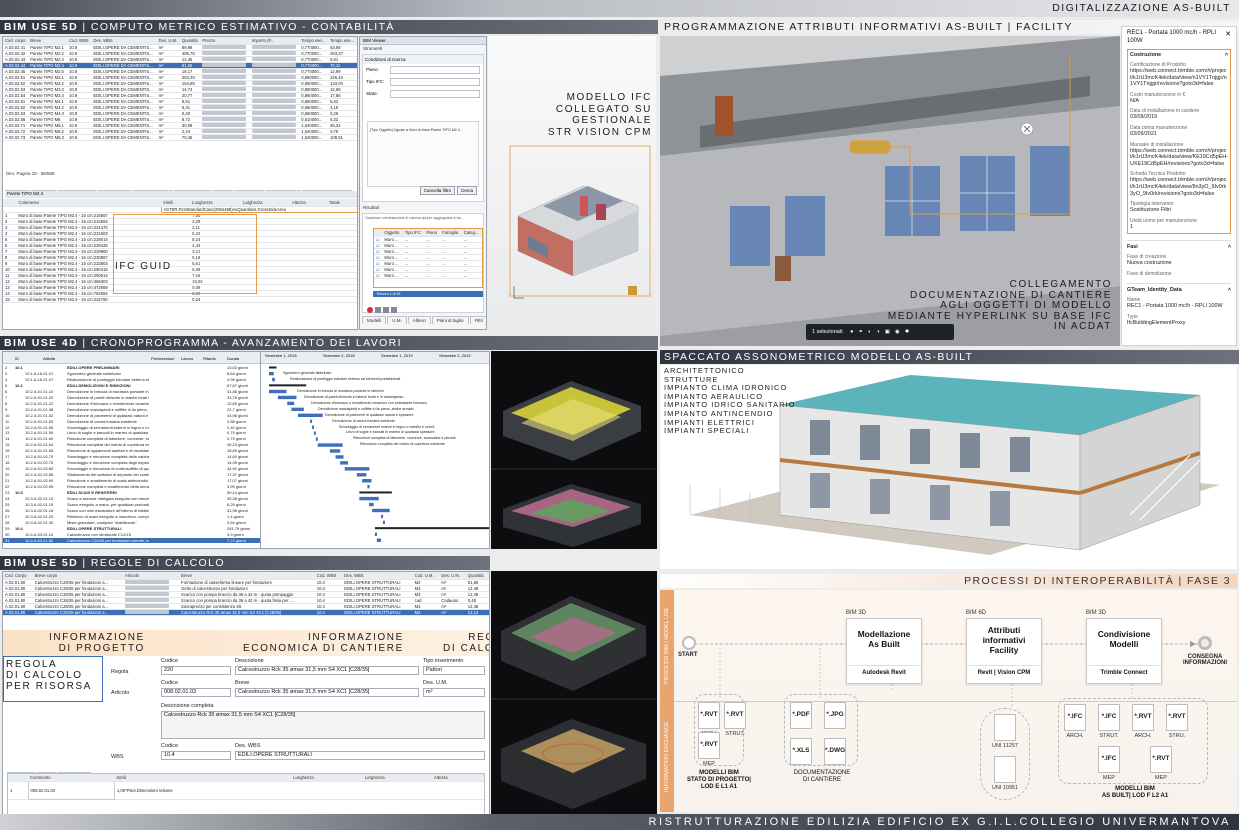 The width and height of the screenshot is (1239, 830). What do you see at coordinates (863, 332) in the screenshot?
I see `link-icon: ⚭` at bounding box center [863, 332].